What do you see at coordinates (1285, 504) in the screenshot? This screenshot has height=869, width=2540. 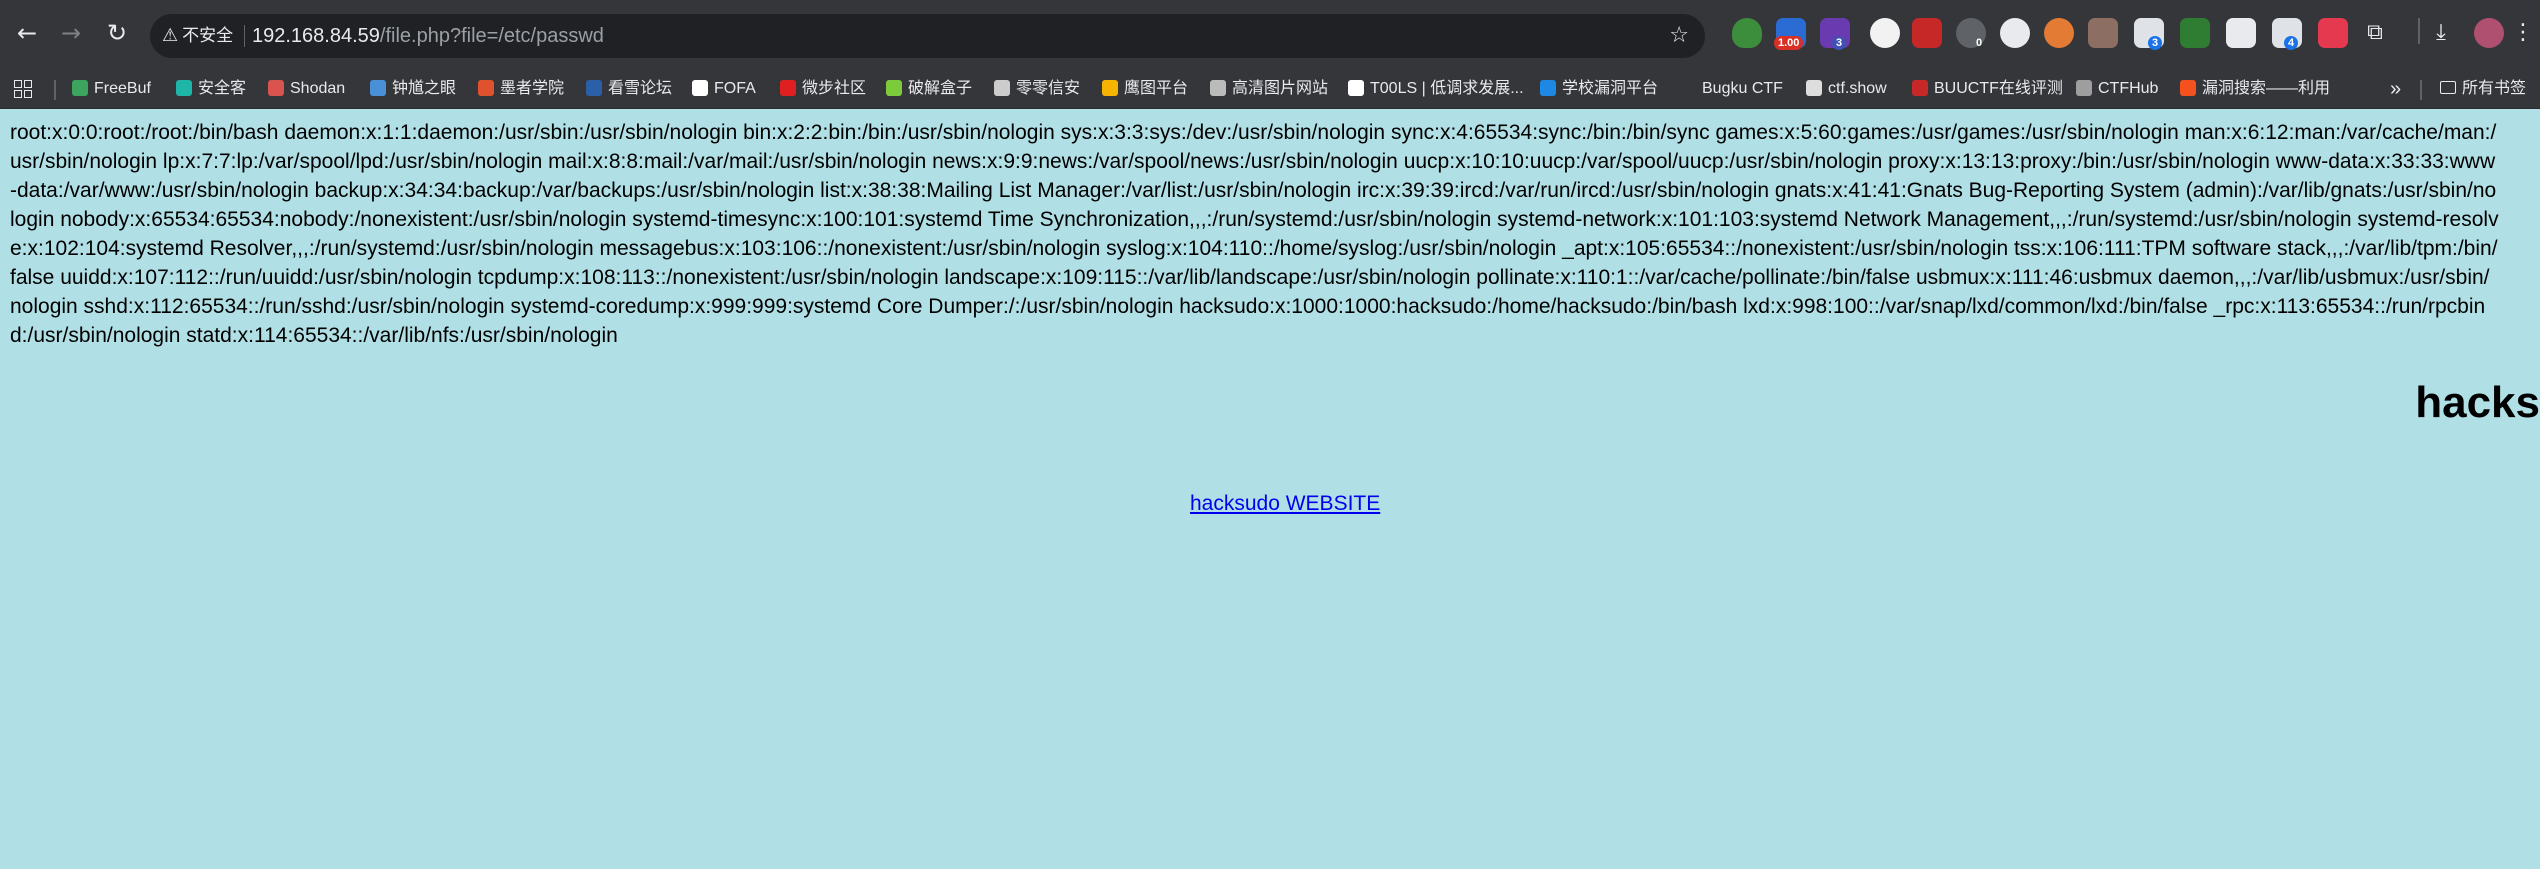 I see `hacksudo-website-link: hacksudo WEBSITE` at bounding box center [1285, 504].